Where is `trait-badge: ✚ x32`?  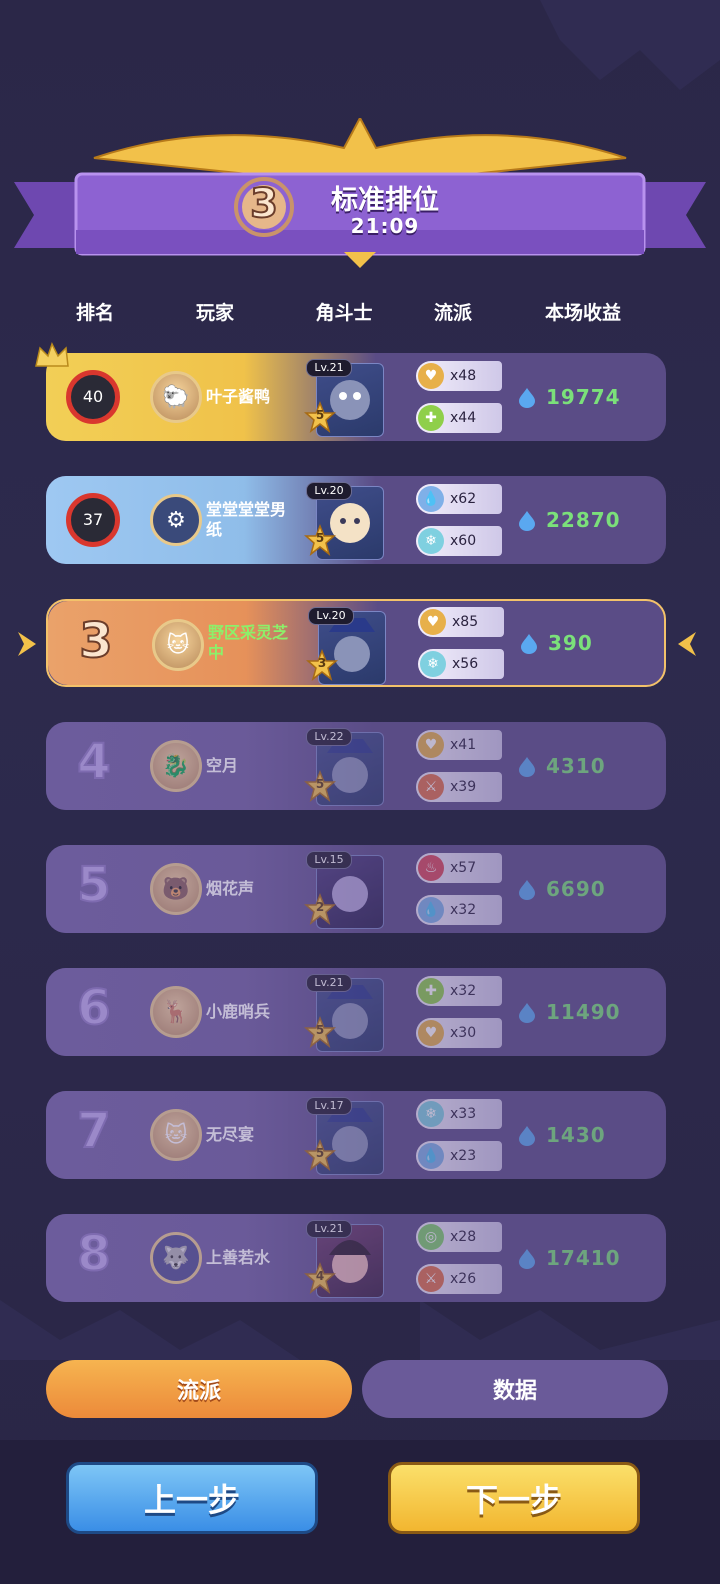
trait-badge: ✚ x32 is located at coordinates (459, 991).